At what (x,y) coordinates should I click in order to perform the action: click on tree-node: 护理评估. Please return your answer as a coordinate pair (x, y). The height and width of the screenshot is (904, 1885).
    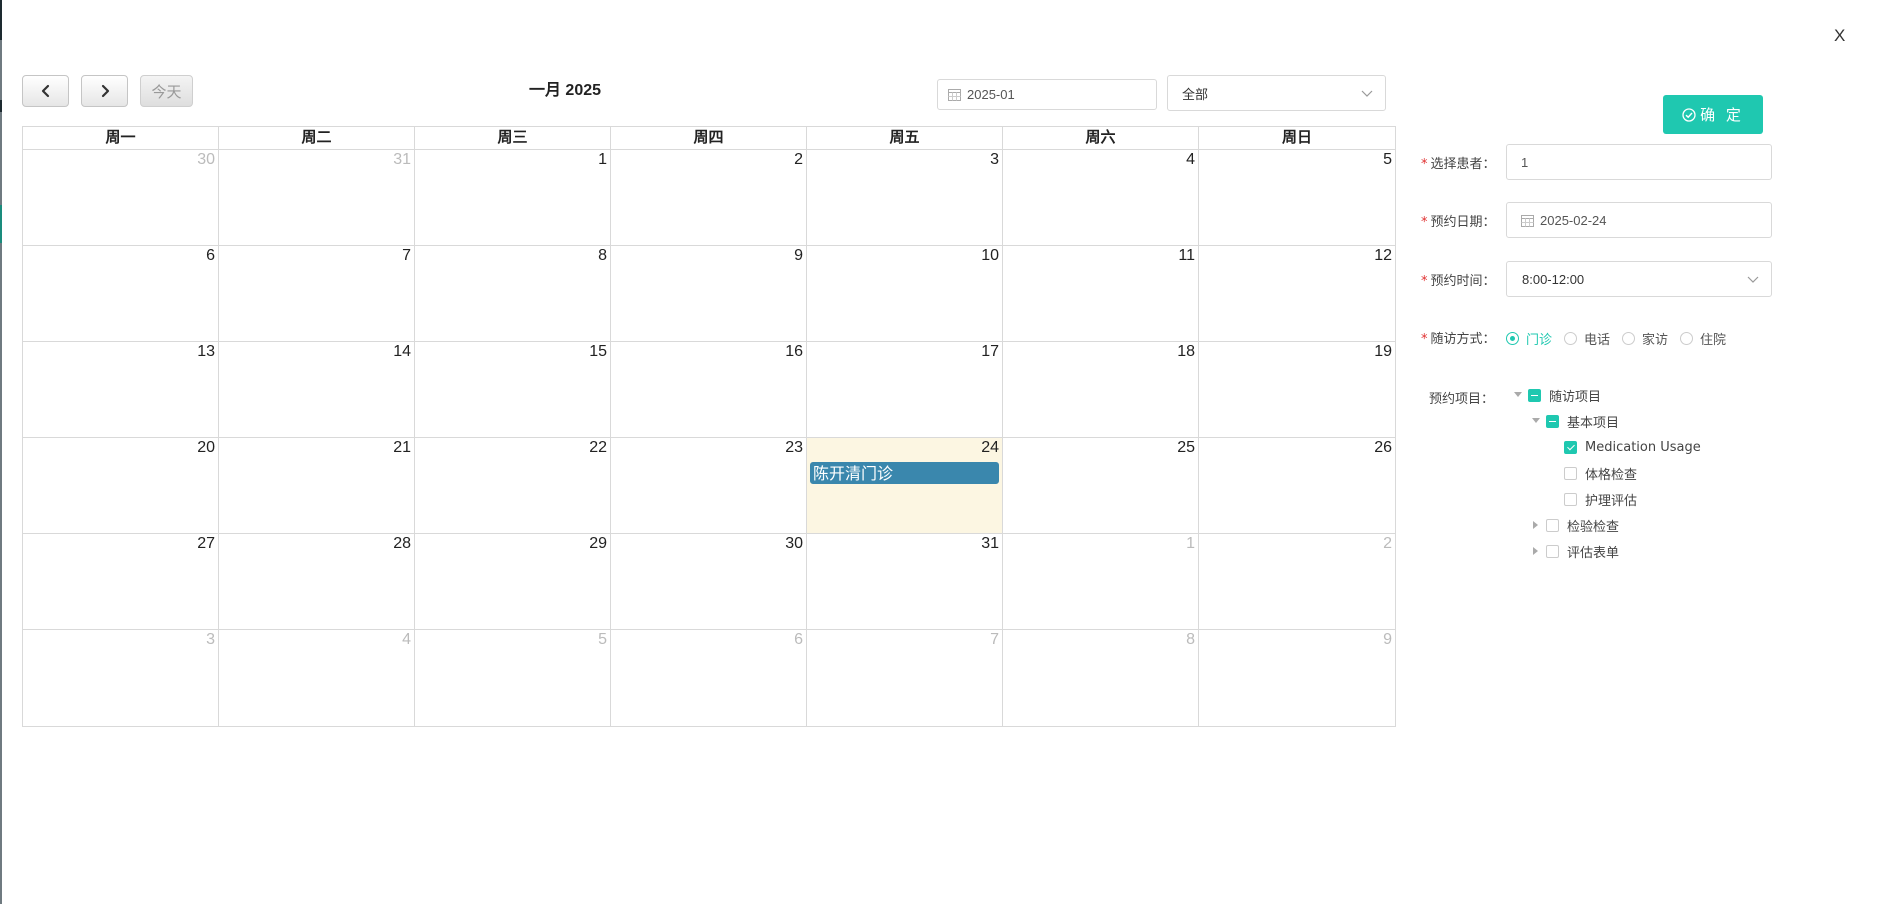
    Looking at the image, I should click on (1605, 499).